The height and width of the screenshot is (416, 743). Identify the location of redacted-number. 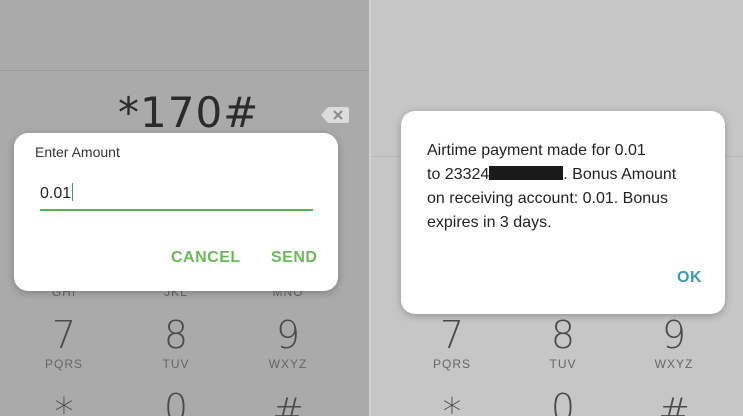
(526, 173).